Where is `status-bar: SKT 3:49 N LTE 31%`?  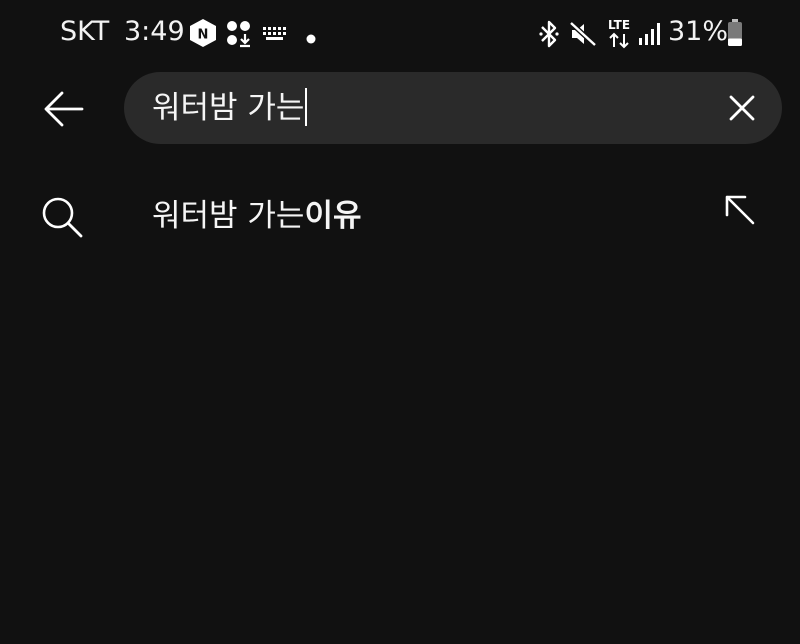
status-bar: SKT 3:49 N LTE 31% is located at coordinates (400, 34).